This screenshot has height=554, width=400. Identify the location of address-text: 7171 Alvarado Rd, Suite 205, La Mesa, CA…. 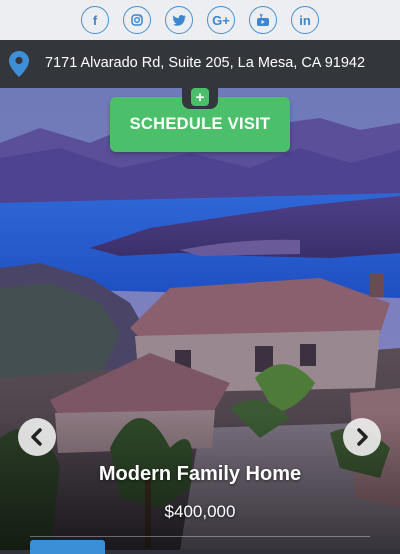
(205, 63).